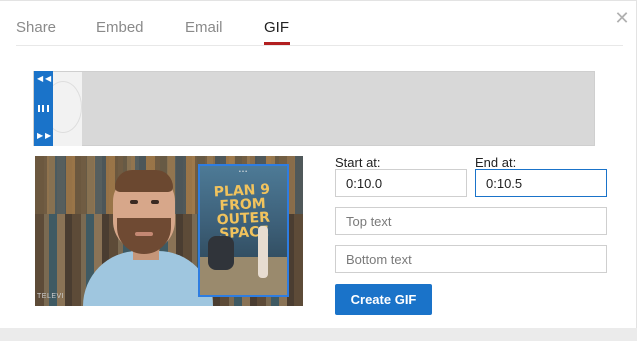  Describe the element at coordinates (471, 259) in the screenshot. I see `bottom-text-input` at that location.